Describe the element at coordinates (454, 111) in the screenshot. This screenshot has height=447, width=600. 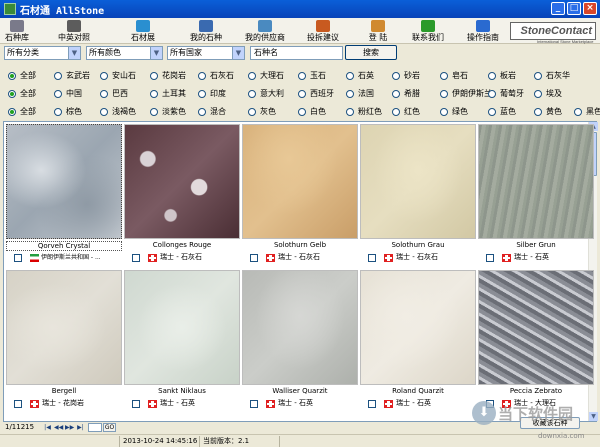
I see `radio-color-9: 绿色` at that location.